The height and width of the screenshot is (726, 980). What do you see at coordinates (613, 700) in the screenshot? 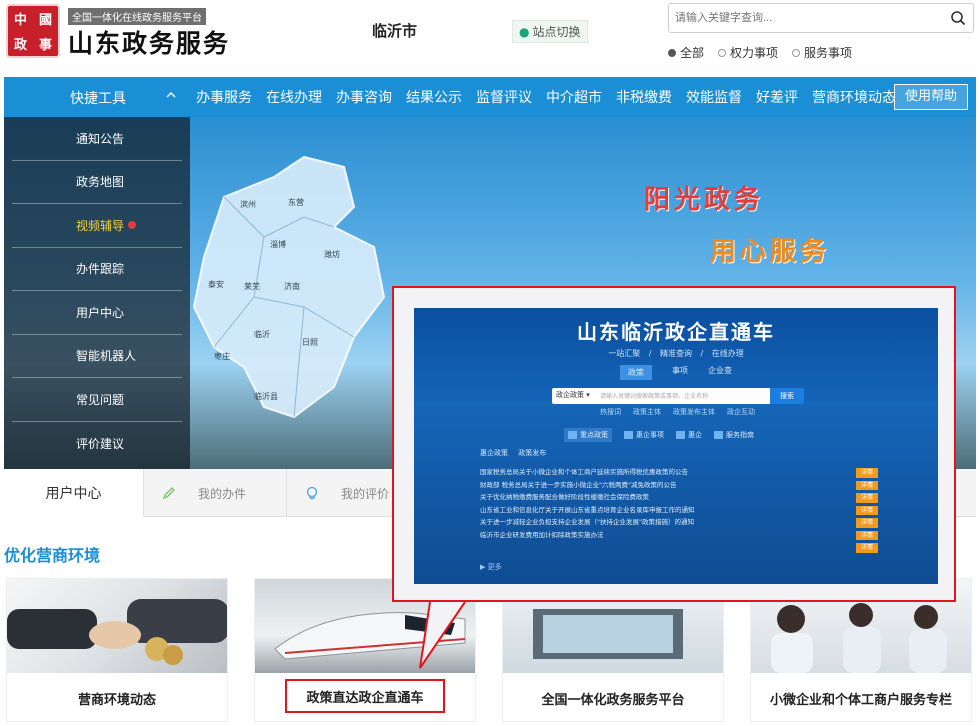
I see `card-caption: 全国一体化政务服务平台` at bounding box center [613, 700].